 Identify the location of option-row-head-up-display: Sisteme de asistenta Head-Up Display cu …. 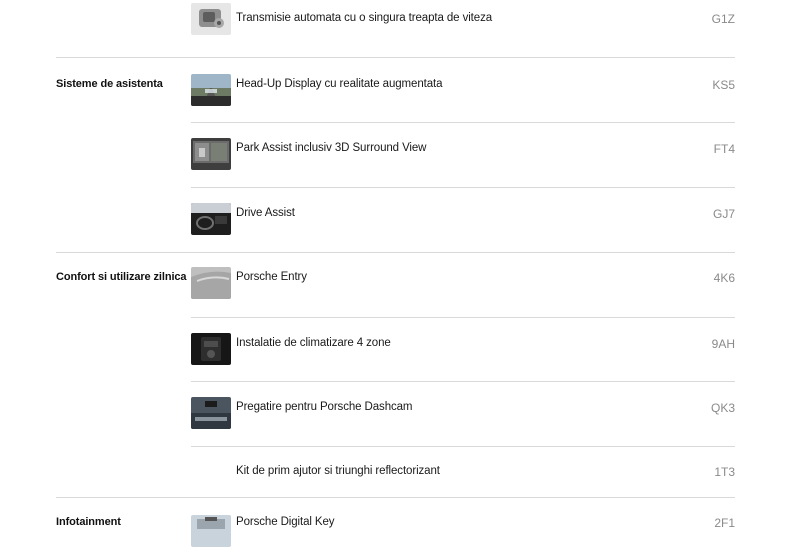
(395, 90).